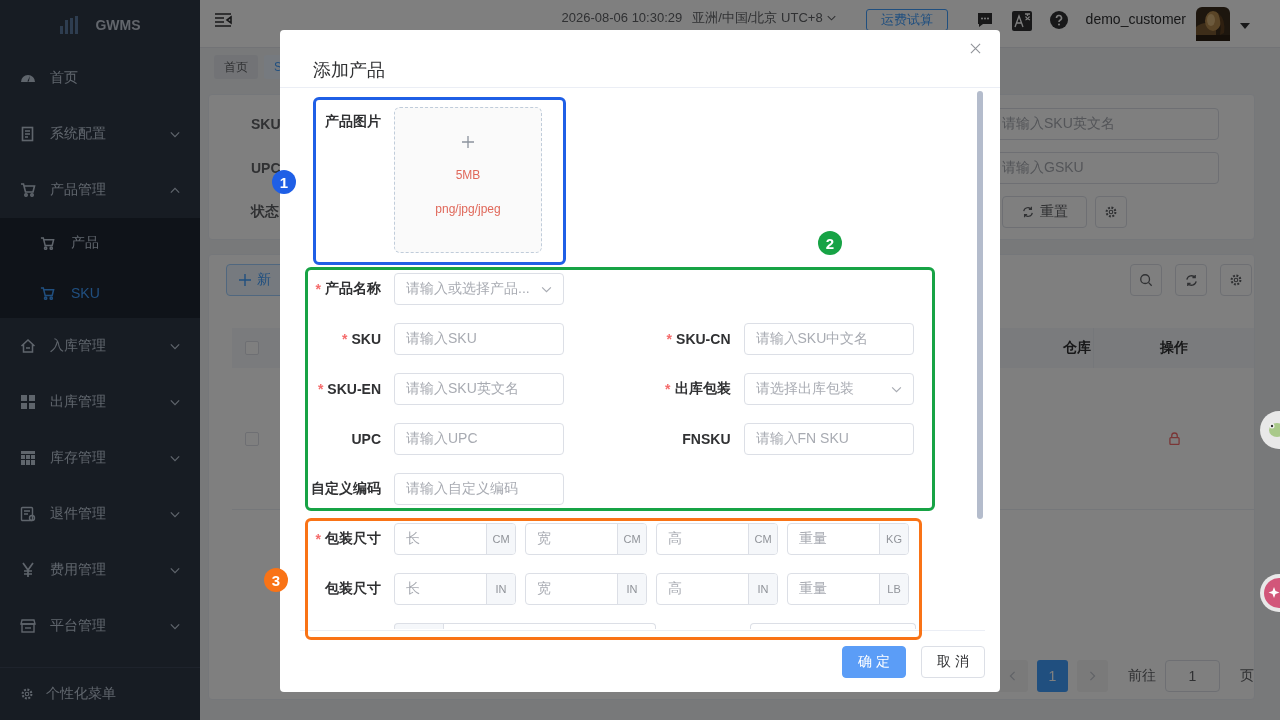 This screenshot has height=720, width=1280. Describe the element at coordinates (28, 570) in the screenshot. I see `yen-icon` at that location.